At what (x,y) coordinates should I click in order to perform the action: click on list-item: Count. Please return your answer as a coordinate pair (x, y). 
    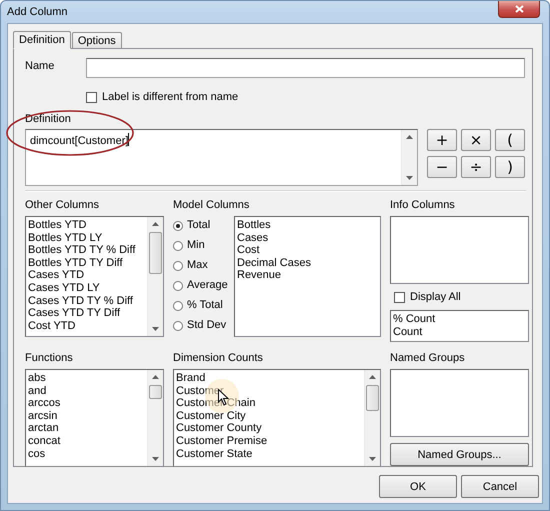
    Looking at the image, I should click on (459, 332).